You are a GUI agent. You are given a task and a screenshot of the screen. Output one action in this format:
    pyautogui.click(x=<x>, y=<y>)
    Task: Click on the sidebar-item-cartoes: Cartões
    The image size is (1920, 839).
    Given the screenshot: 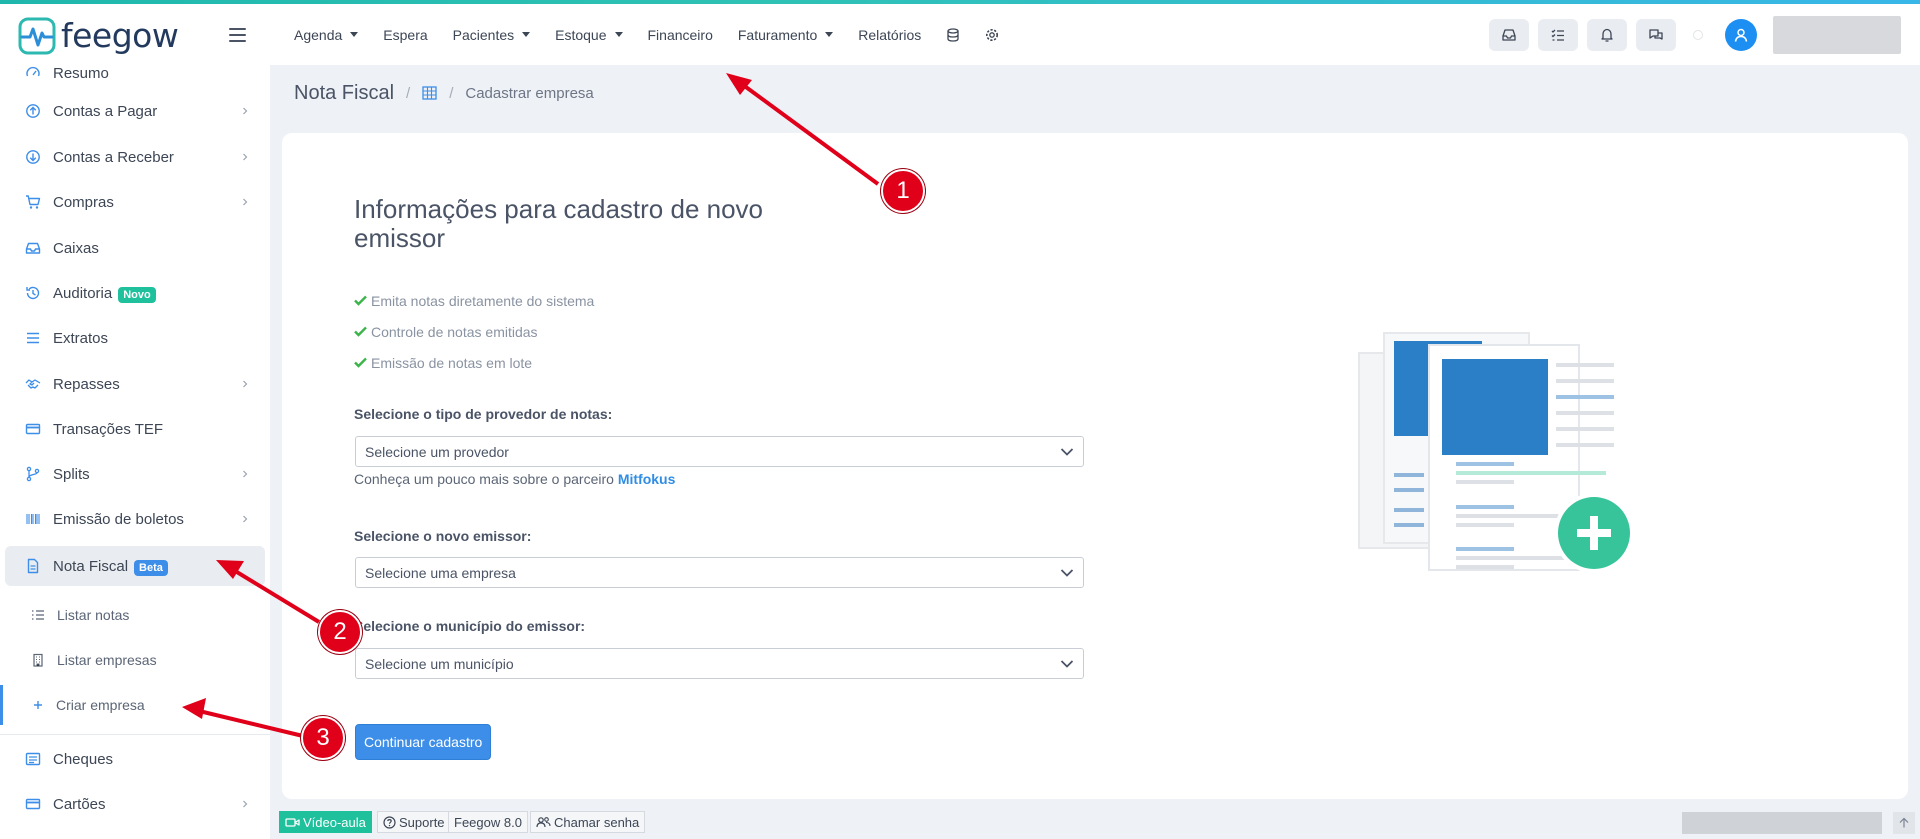 What is the action you would take?
    pyautogui.click(x=135, y=804)
    